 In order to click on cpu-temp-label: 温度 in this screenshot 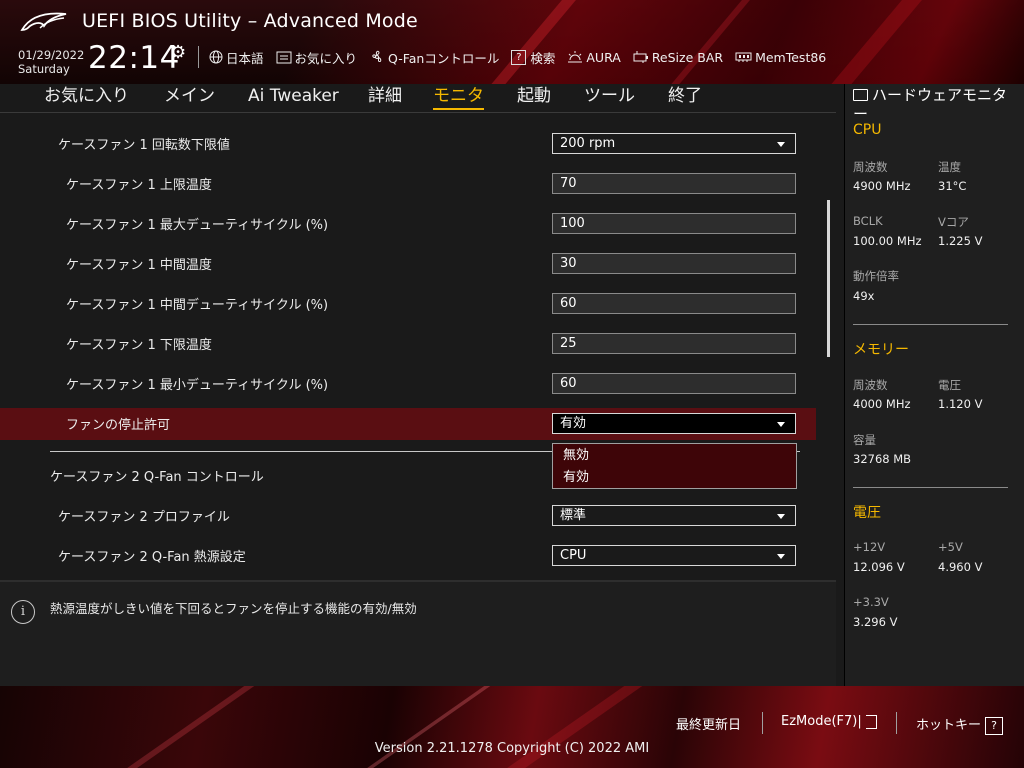, I will do `click(949, 167)`.